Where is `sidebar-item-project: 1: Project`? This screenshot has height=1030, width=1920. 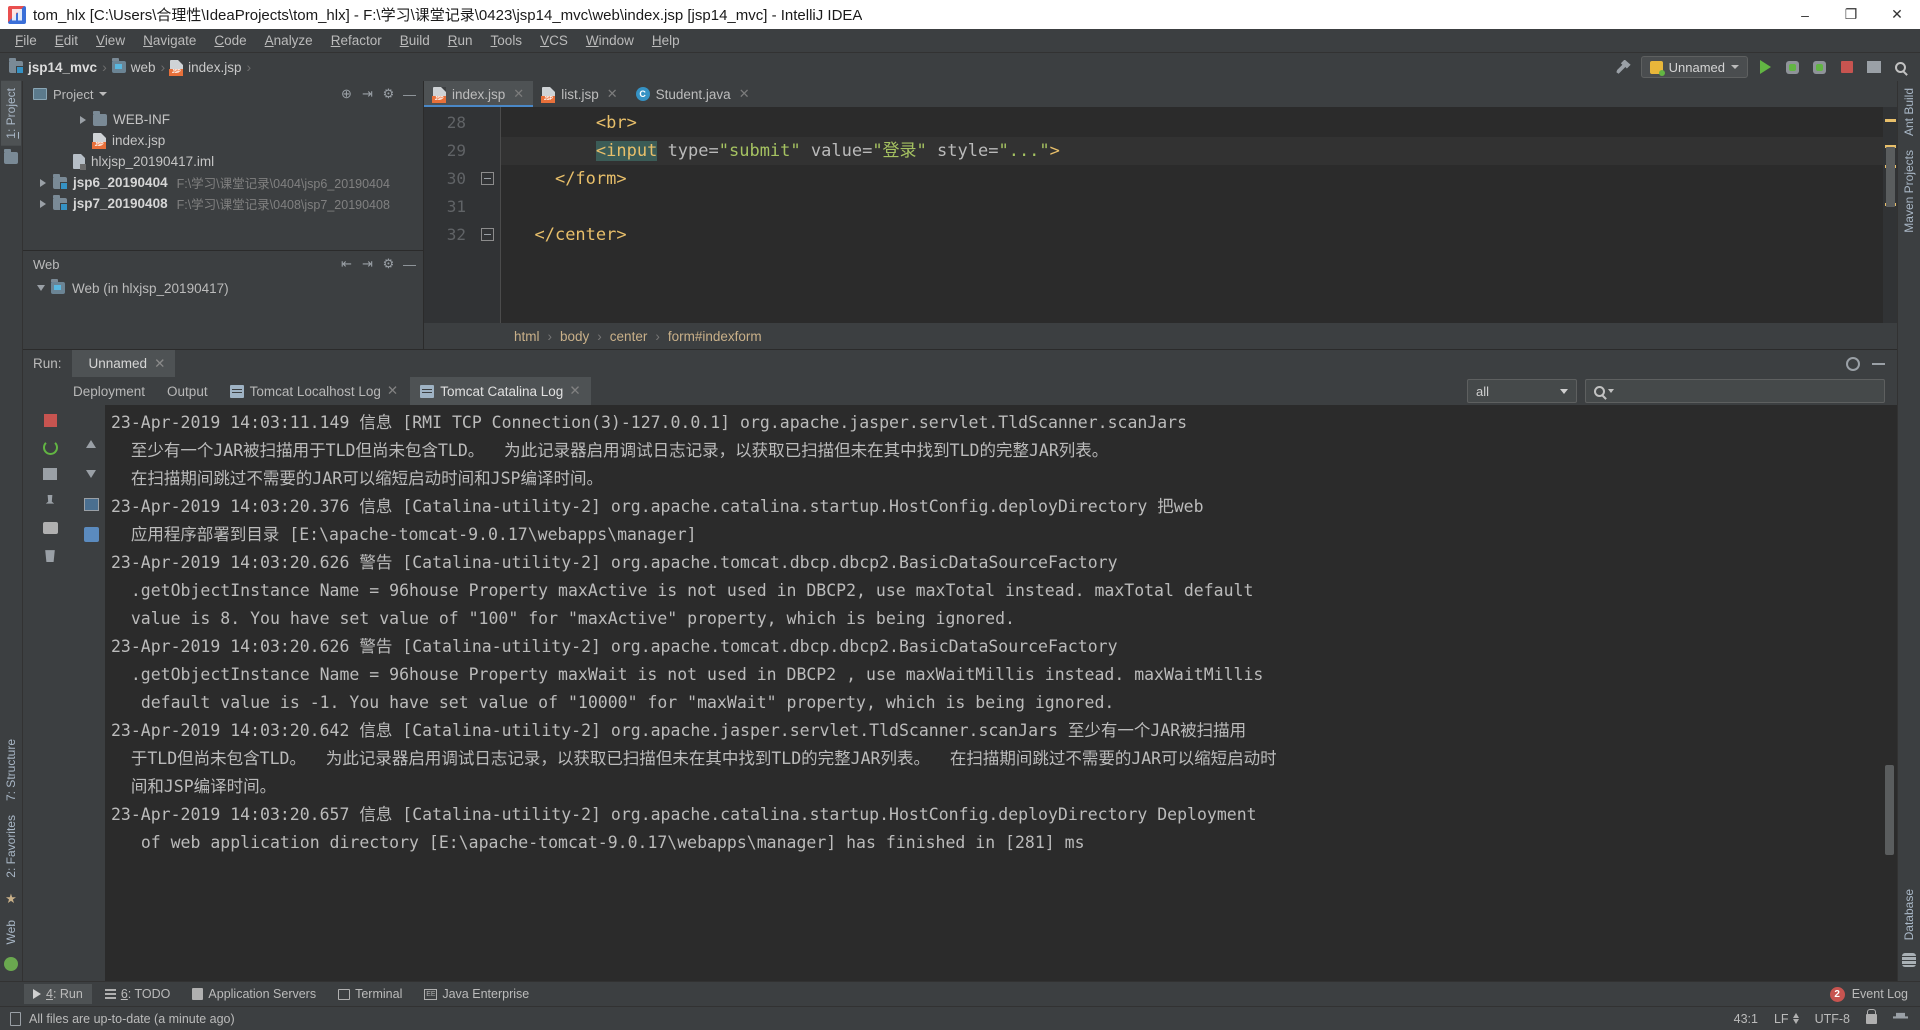
sidebar-item-project: 1: Project is located at coordinates (11, 113).